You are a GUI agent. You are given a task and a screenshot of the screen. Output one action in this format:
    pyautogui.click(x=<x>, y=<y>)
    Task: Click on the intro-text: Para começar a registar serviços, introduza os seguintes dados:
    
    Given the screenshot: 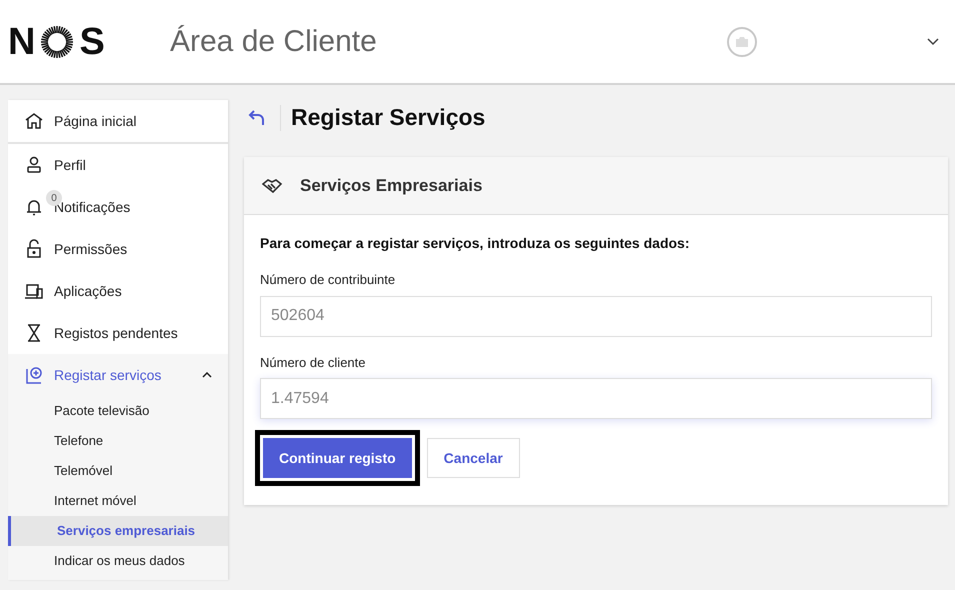 What is the action you would take?
    pyautogui.click(x=475, y=243)
    